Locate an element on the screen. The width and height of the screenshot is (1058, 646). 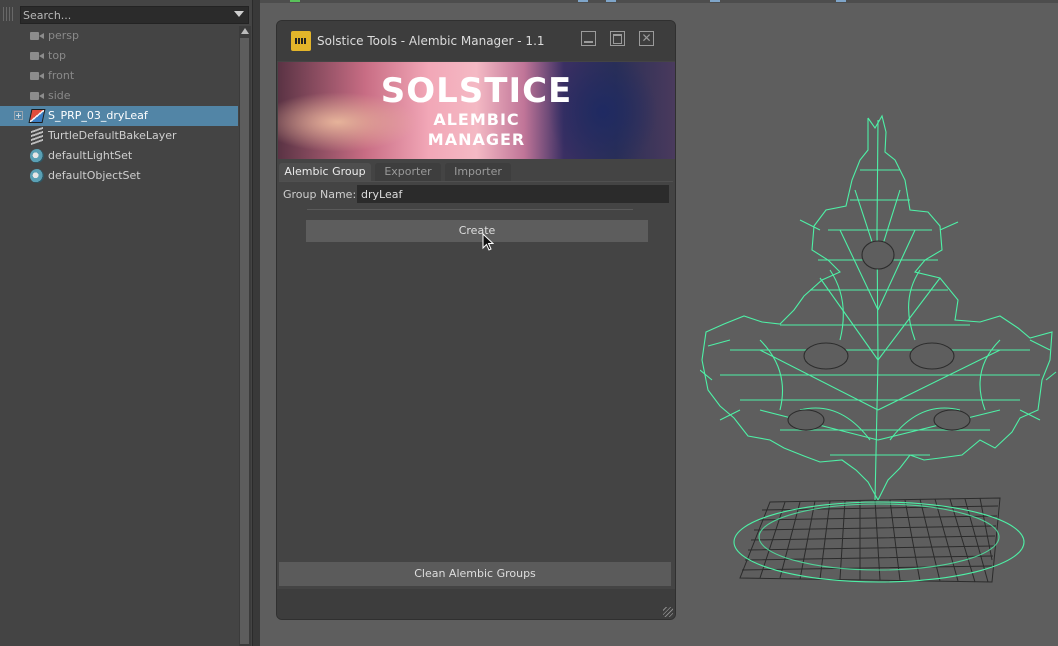
outliner-item-bake-layer: TurtleDefaultBakeLayer is located at coordinates (119, 136).